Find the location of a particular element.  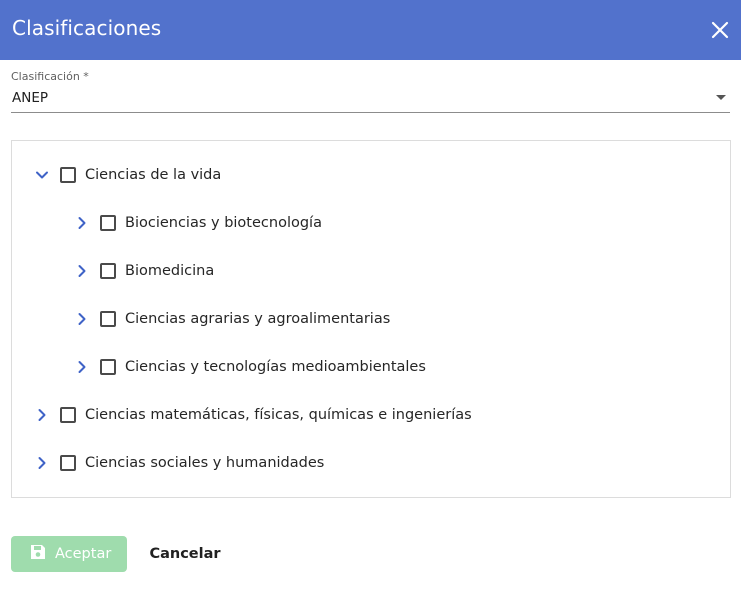

dialog-title: Clasificaciones is located at coordinates (87, 28).